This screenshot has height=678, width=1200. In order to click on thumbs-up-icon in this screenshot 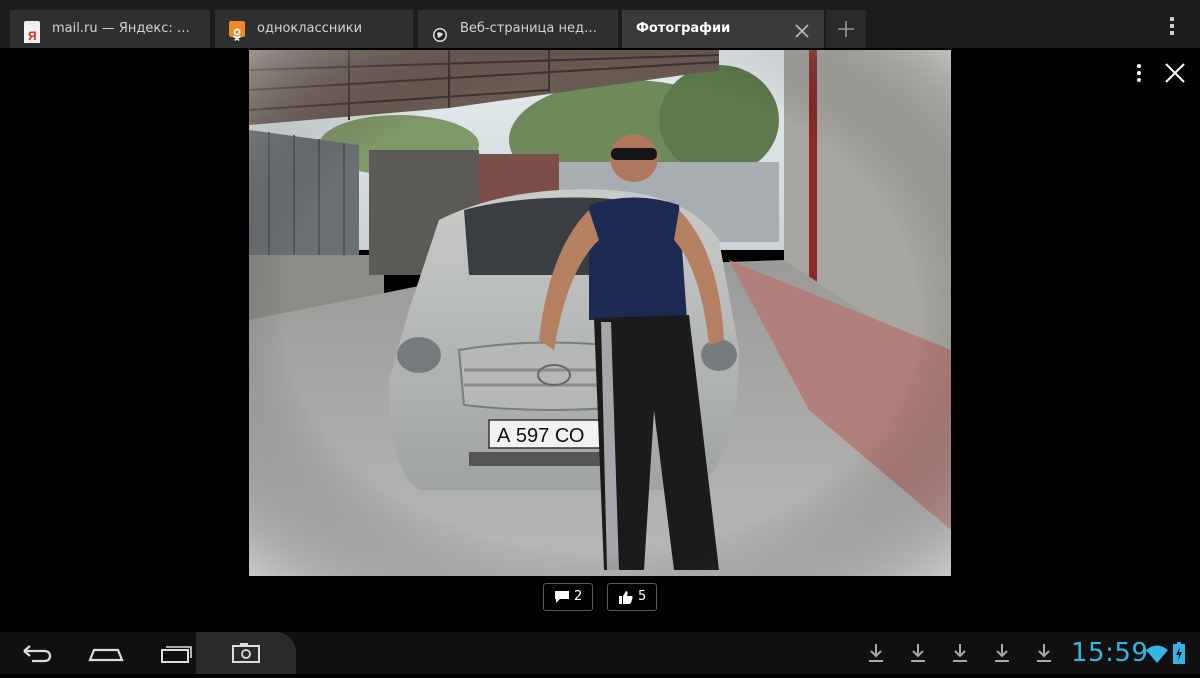, I will do `click(626, 597)`.